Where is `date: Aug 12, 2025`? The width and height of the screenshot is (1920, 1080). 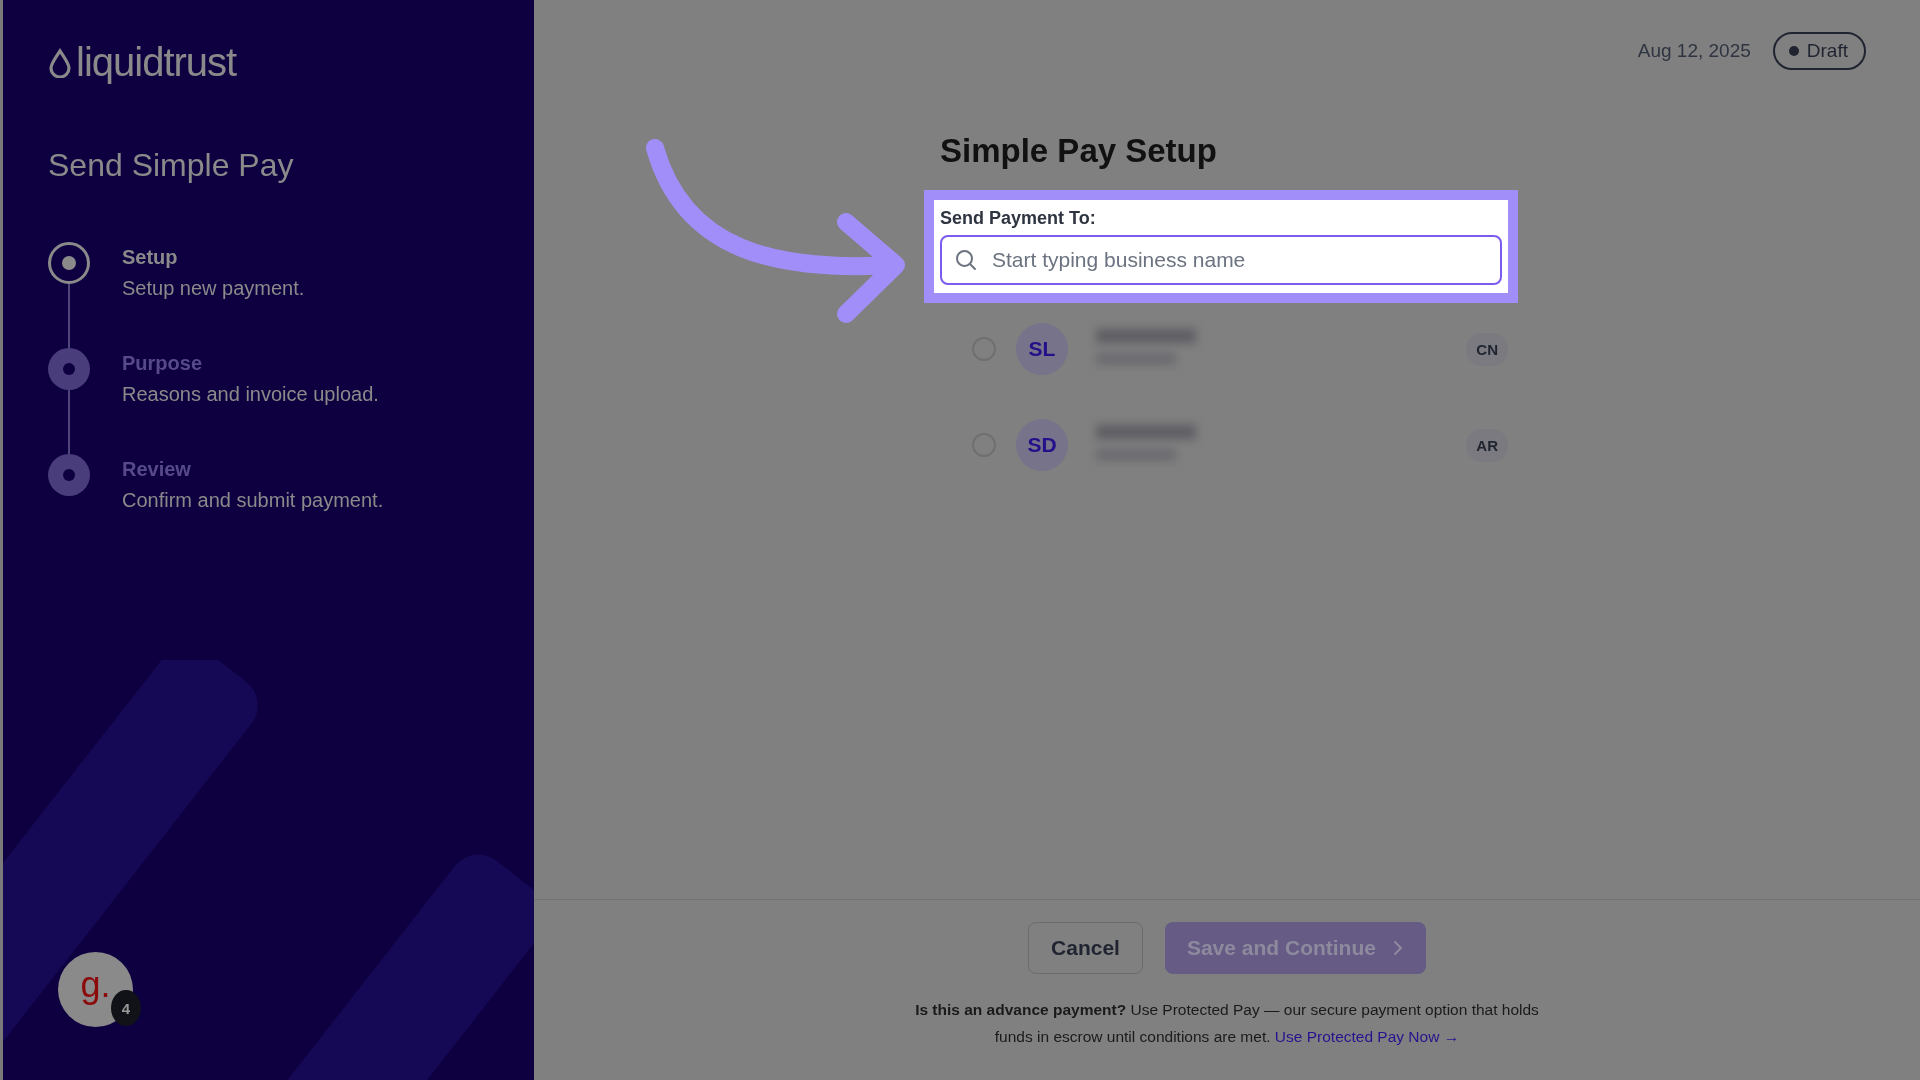 date: Aug 12, 2025 is located at coordinates (1694, 51).